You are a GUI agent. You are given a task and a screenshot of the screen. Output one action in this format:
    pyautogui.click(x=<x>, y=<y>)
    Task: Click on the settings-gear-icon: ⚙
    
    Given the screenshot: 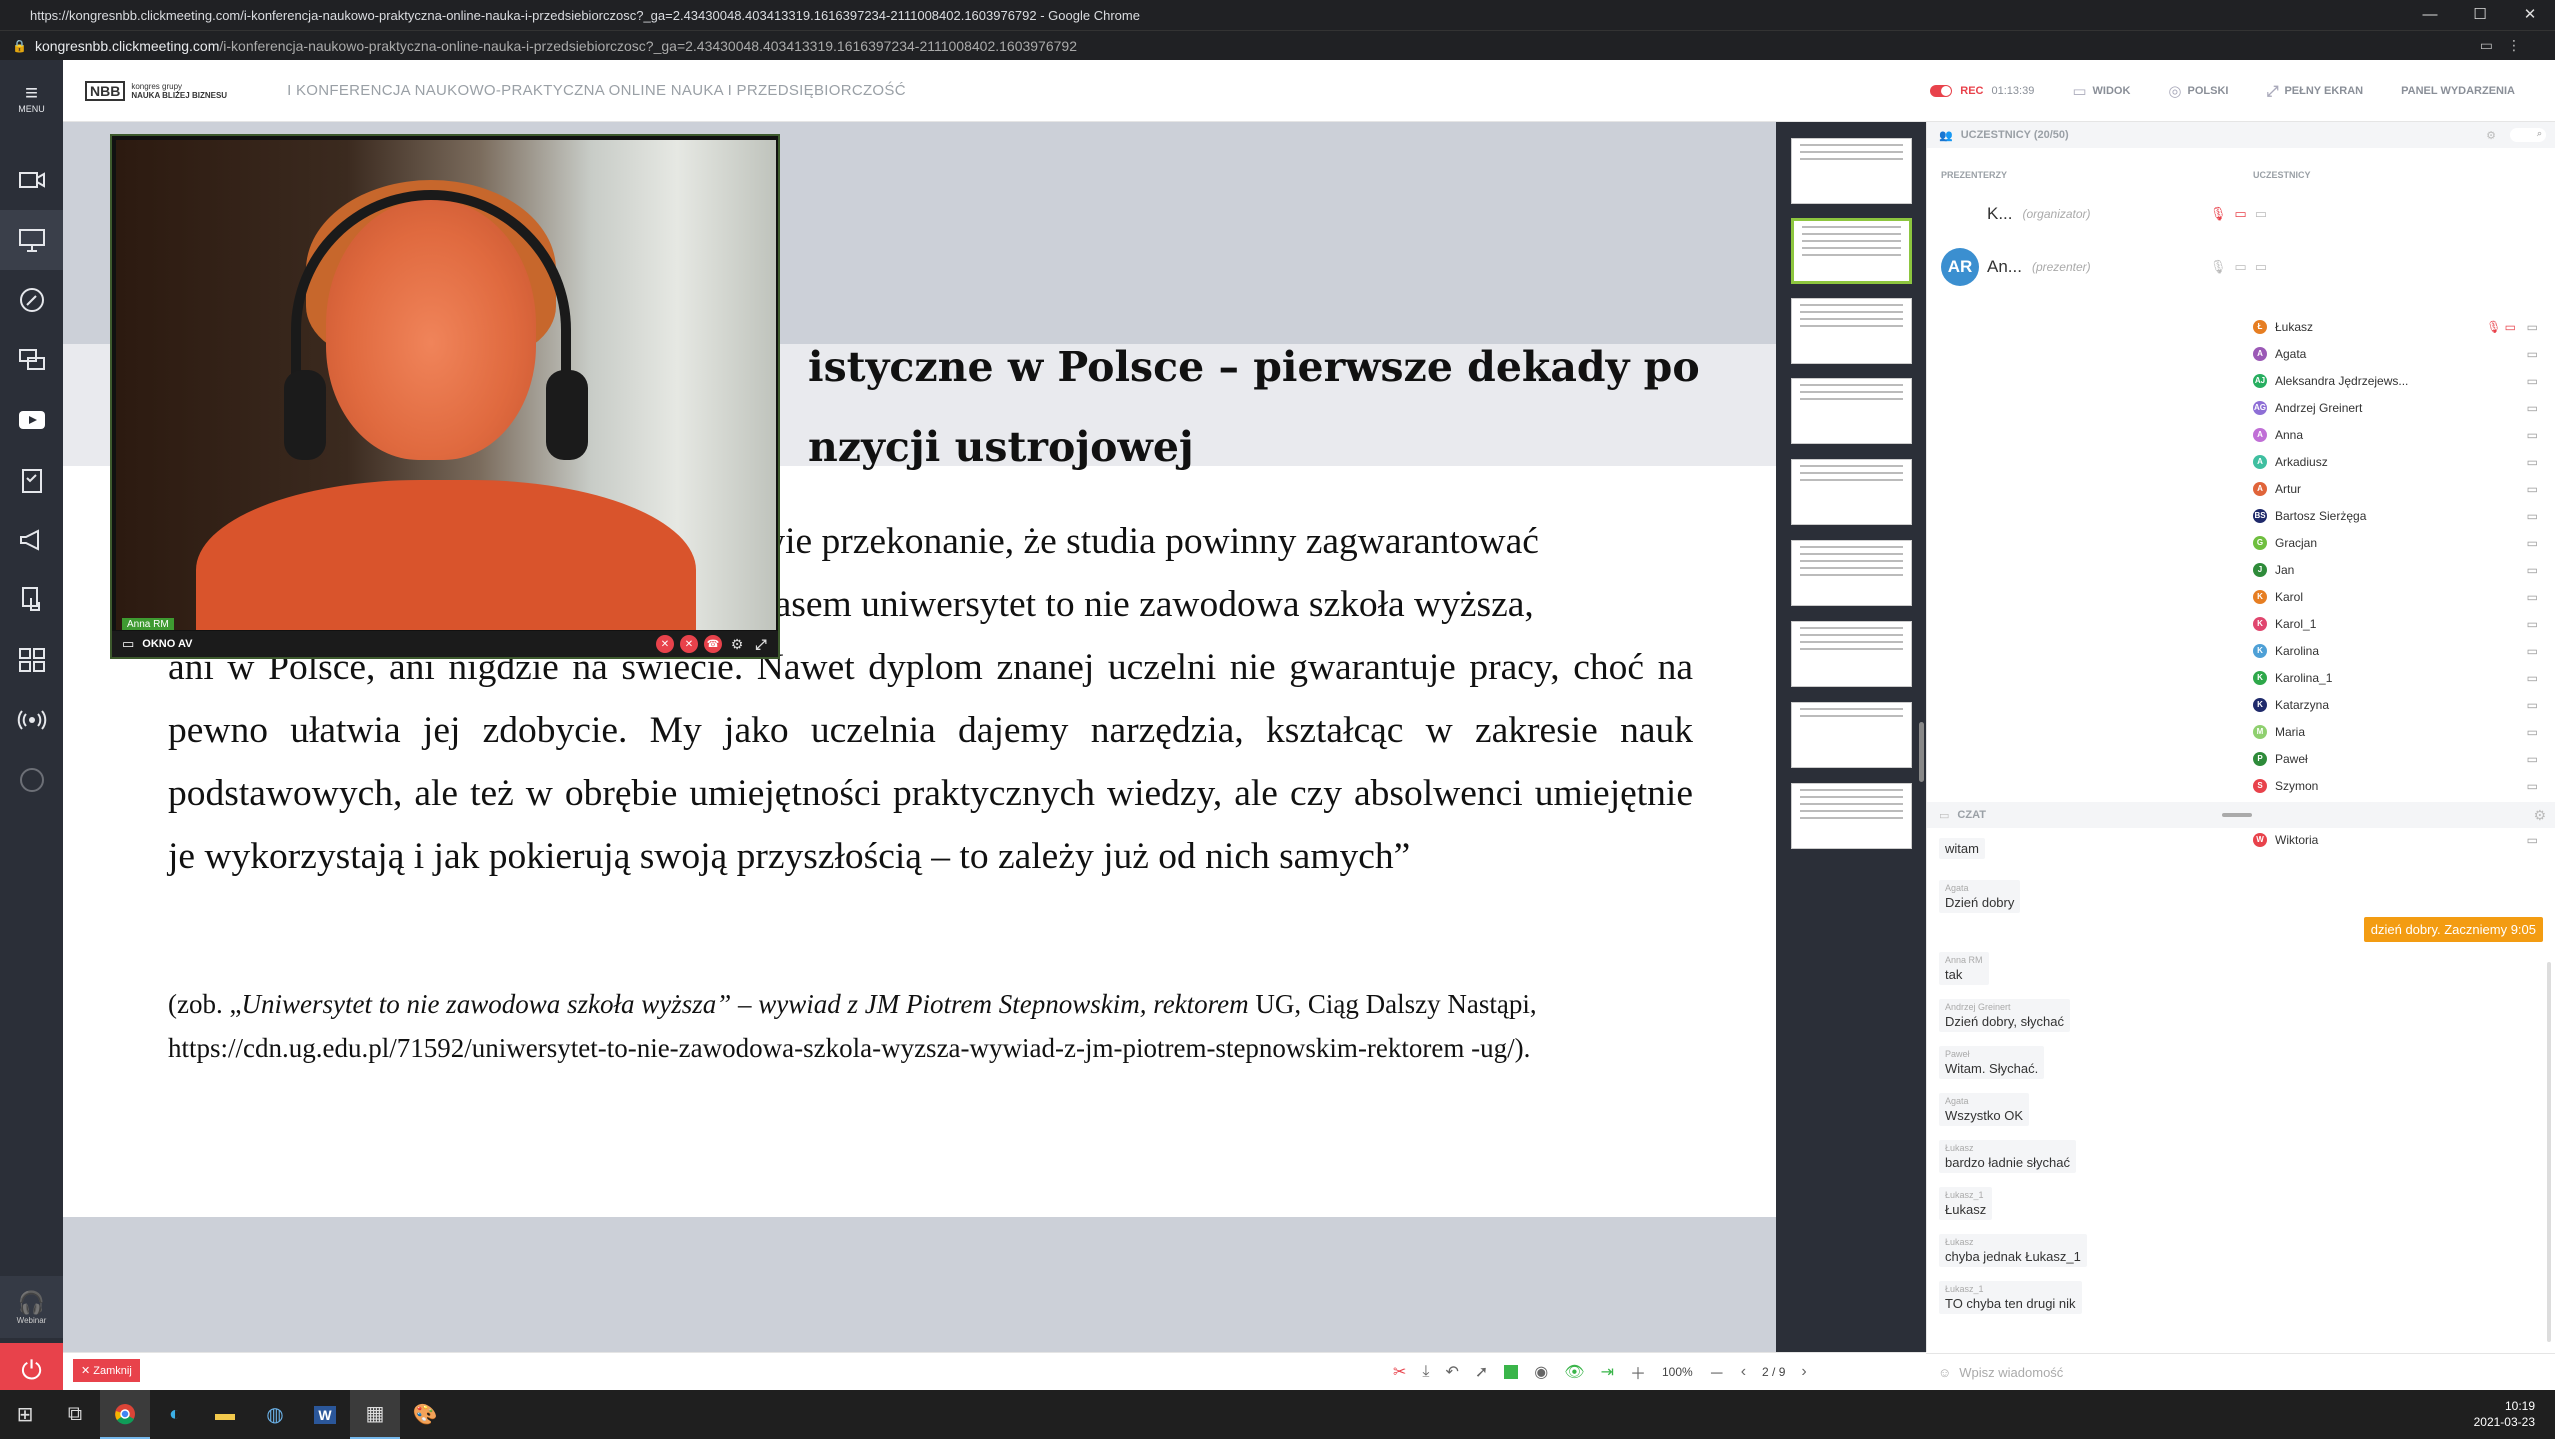 What is the action you would take?
    pyautogui.click(x=737, y=644)
    